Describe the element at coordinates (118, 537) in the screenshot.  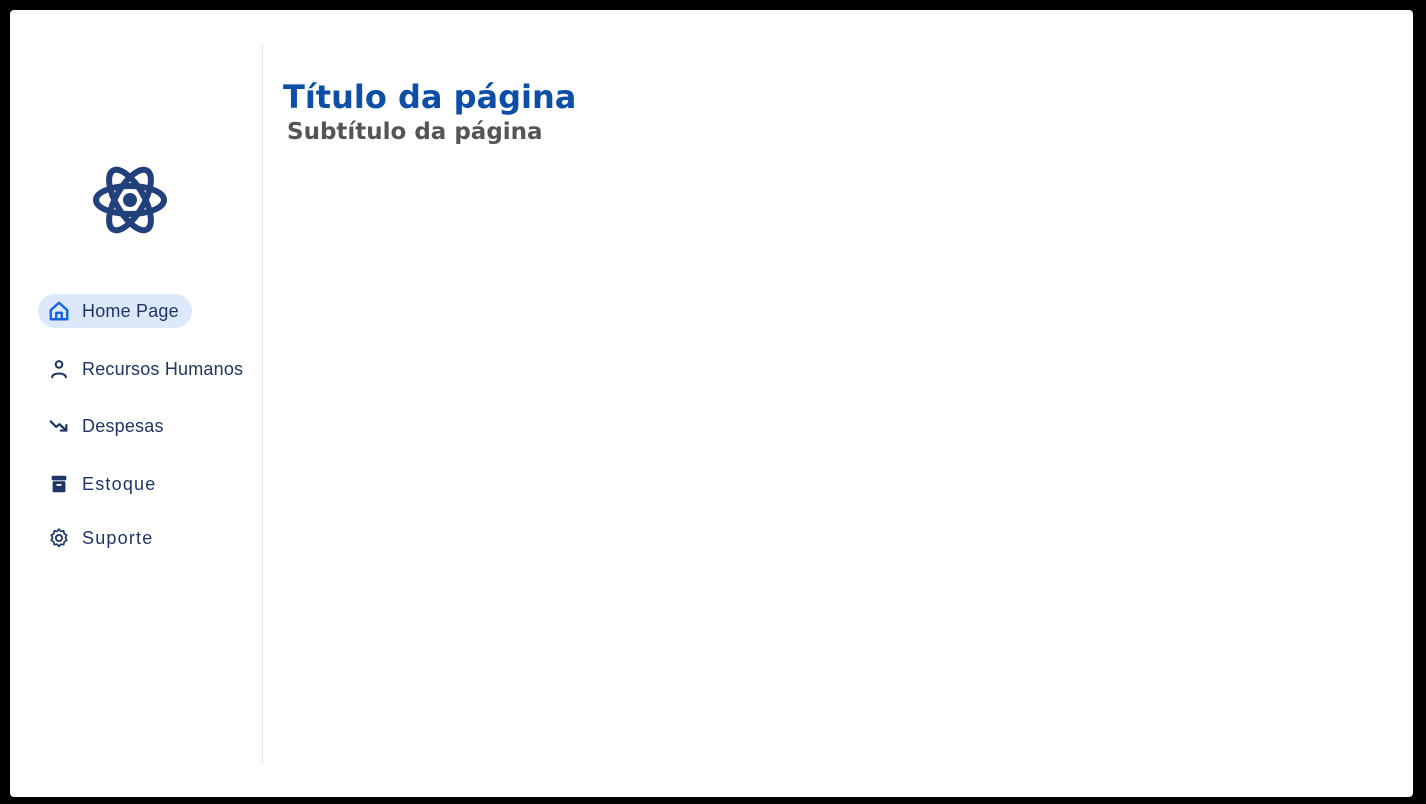
I see `sidebar-item-label: Suporte` at that location.